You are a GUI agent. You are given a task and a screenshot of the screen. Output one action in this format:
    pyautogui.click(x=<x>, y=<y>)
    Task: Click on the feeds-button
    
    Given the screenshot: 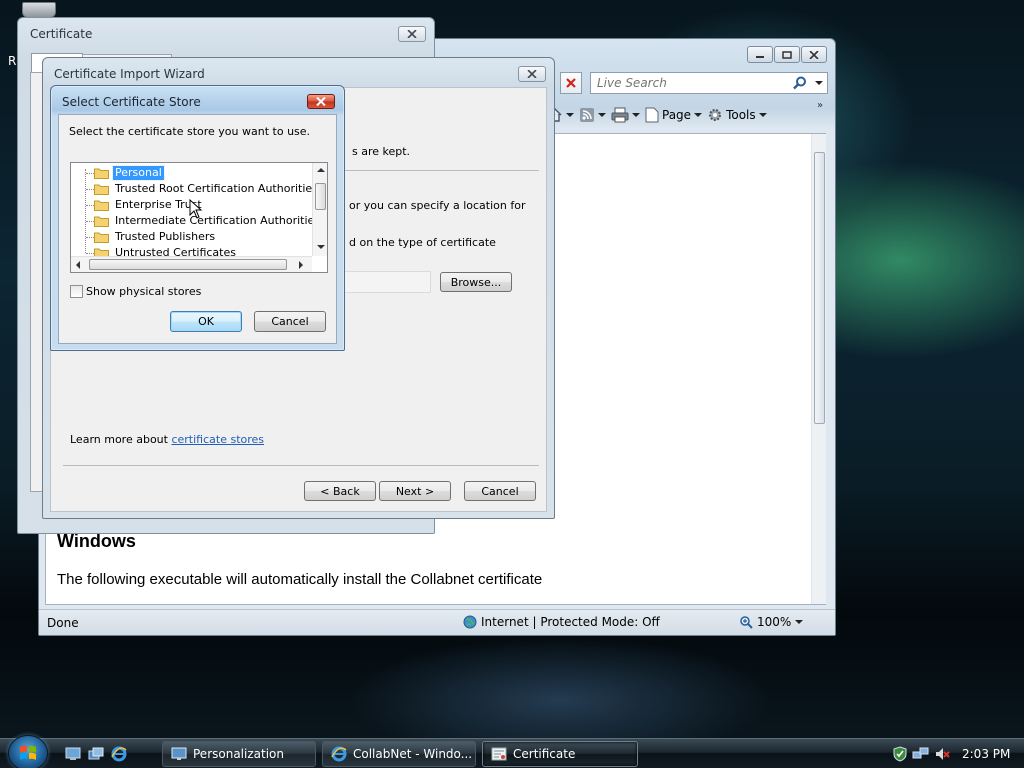 What is the action you would take?
    pyautogui.click(x=592, y=115)
    